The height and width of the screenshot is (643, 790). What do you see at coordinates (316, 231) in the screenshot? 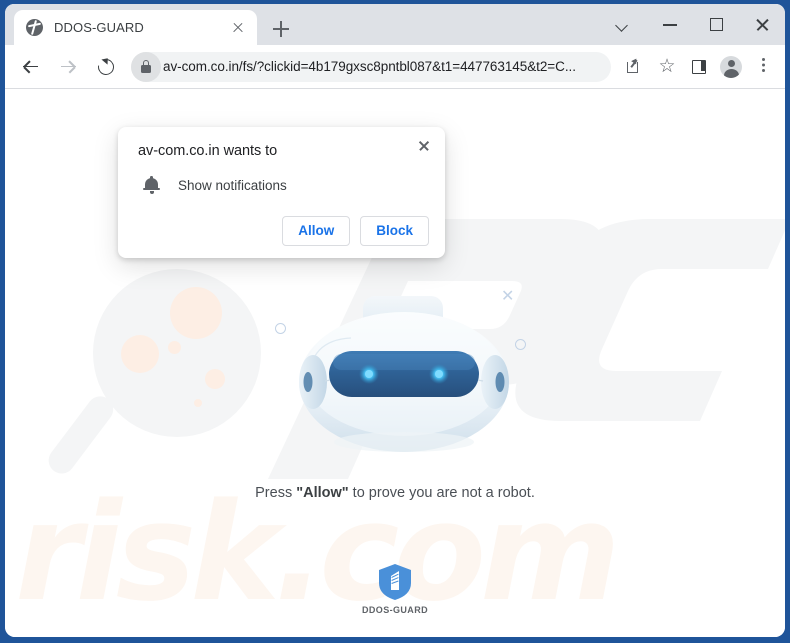
I see `allow-button: Allow` at bounding box center [316, 231].